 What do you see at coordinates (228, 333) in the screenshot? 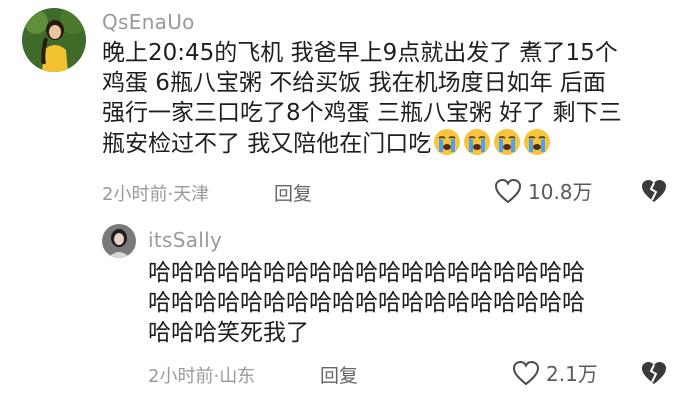
I see `comment-text-line: 哈哈哈笑死我了` at bounding box center [228, 333].